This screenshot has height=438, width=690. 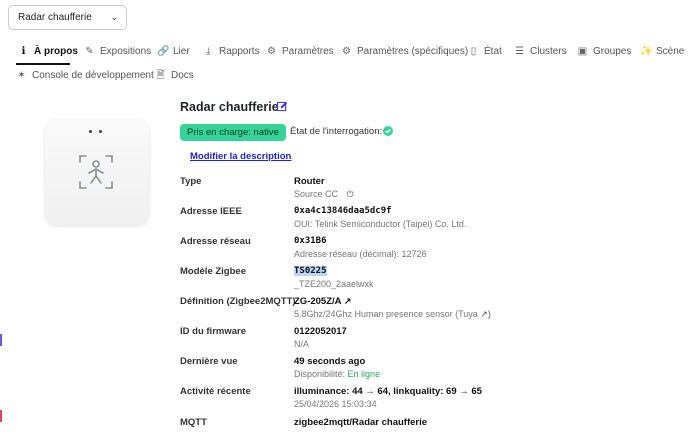 I want to click on tab-groups: ▣ Groupes, so click(x=604, y=52).